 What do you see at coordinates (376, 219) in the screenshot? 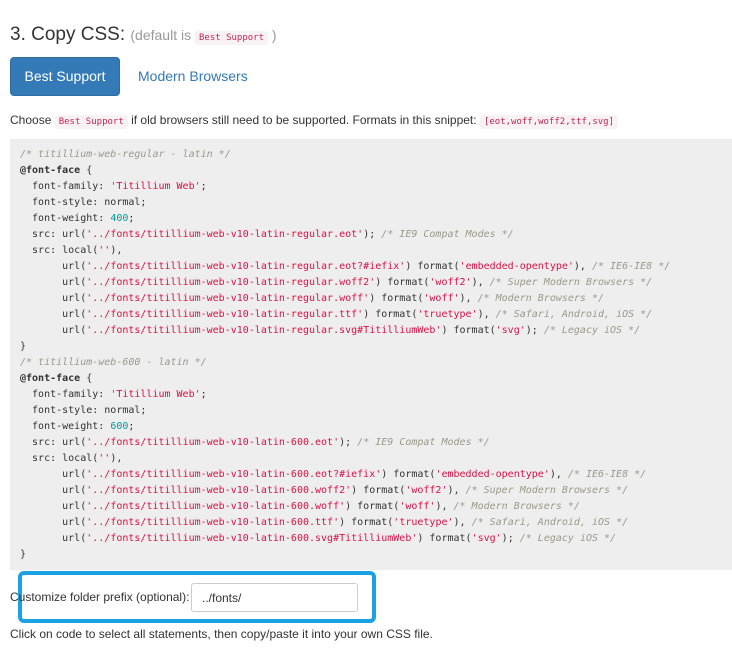
I see `code-line: font-weight: 400;` at bounding box center [376, 219].